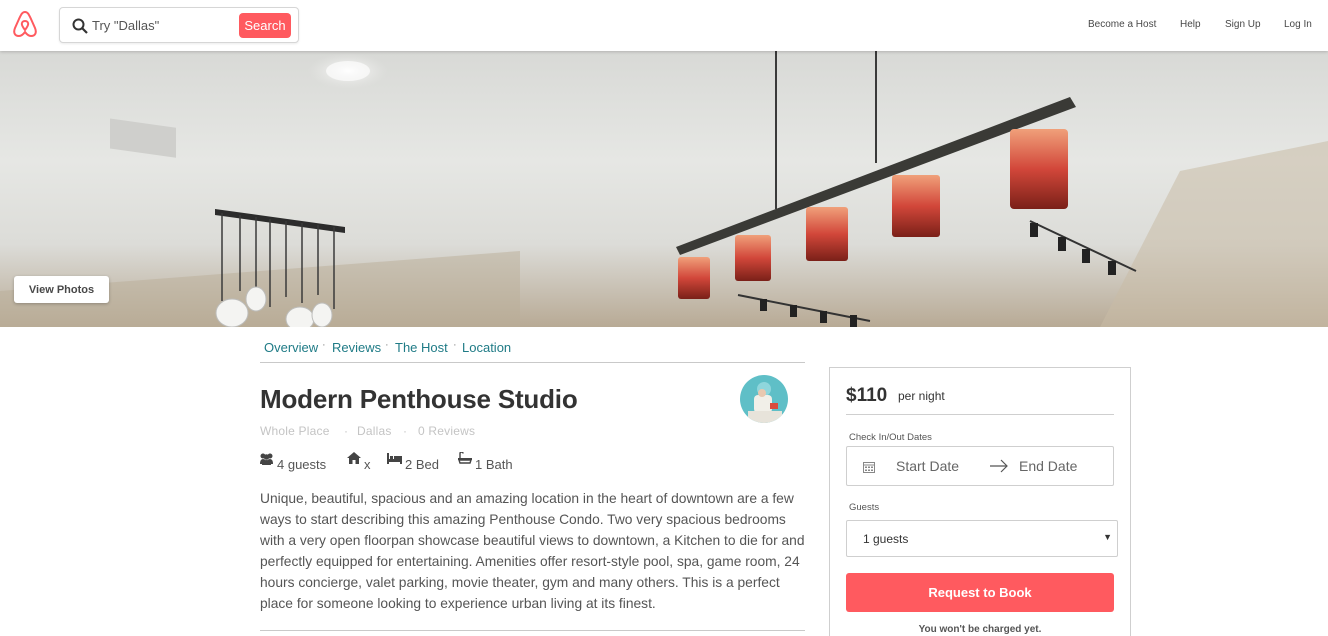 The width and height of the screenshot is (1328, 636). Describe the element at coordinates (356, 347) in the screenshot. I see `tab-reviews: Reviews` at that location.